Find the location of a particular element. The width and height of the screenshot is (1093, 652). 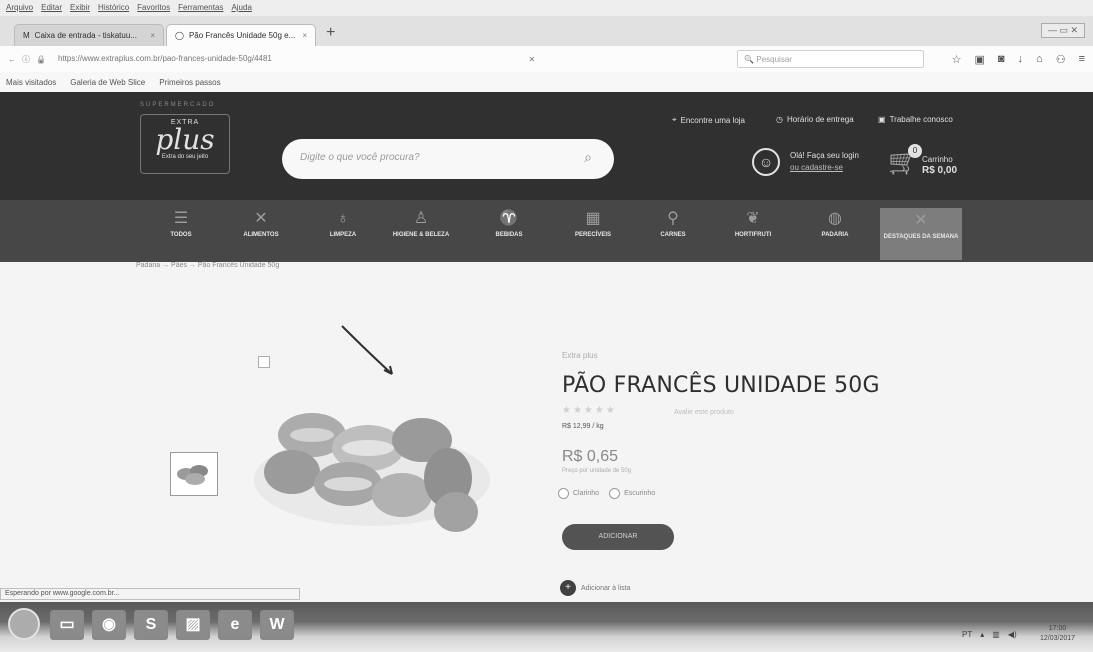

clipboard-icon: ▣ is located at coordinates (979, 59).